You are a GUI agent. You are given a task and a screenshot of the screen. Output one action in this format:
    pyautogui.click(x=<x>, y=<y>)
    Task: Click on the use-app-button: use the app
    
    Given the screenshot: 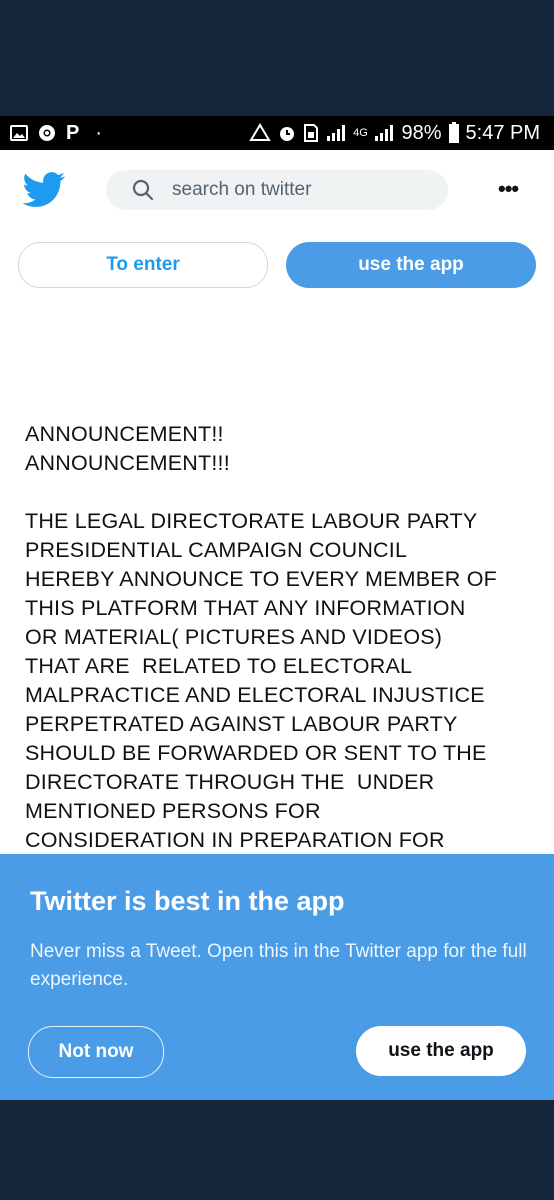 What is the action you would take?
    pyautogui.click(x=411, y=265)
    